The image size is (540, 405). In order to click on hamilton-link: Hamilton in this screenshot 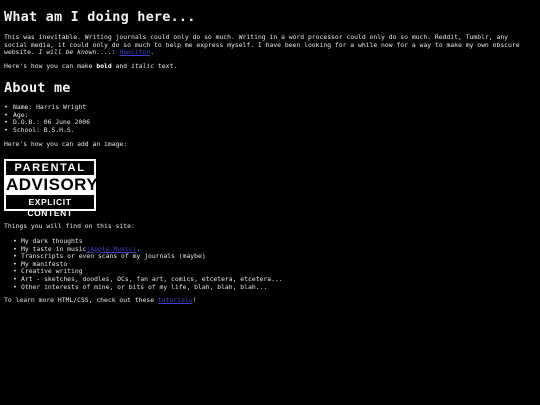, I will do `click(134, 52)`.